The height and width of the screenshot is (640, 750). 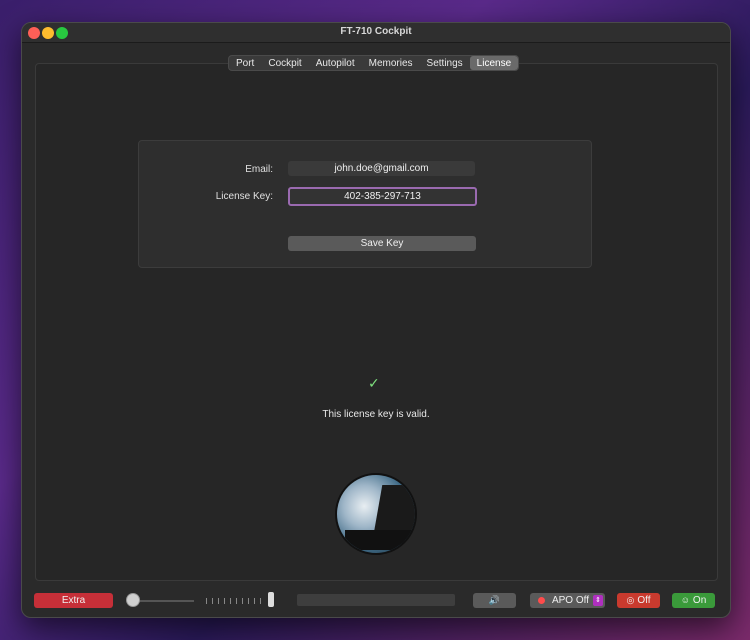 What do you see at coordinates (391, 63) in the screenshot?
I see `tab-memories: Memories` at bounding box center [391, 63].